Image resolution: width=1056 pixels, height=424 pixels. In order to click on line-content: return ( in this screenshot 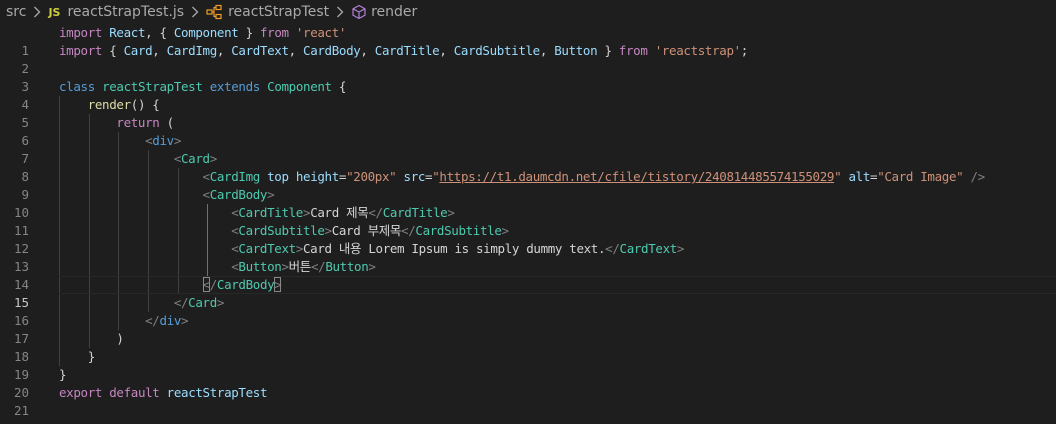, I will do `click(116, 123)`.